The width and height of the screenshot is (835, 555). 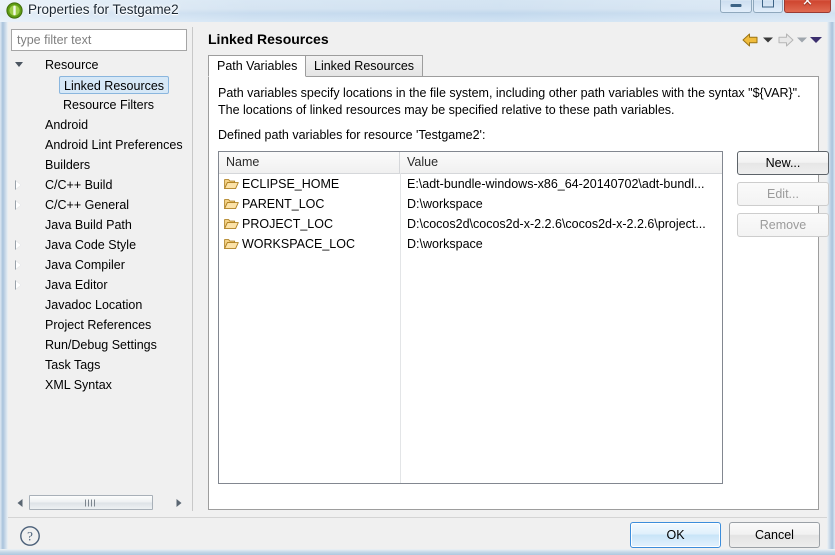 I want to click on tree-item-android-lint-preferences: Android Lint Preferences, so click(x=99, y=145).